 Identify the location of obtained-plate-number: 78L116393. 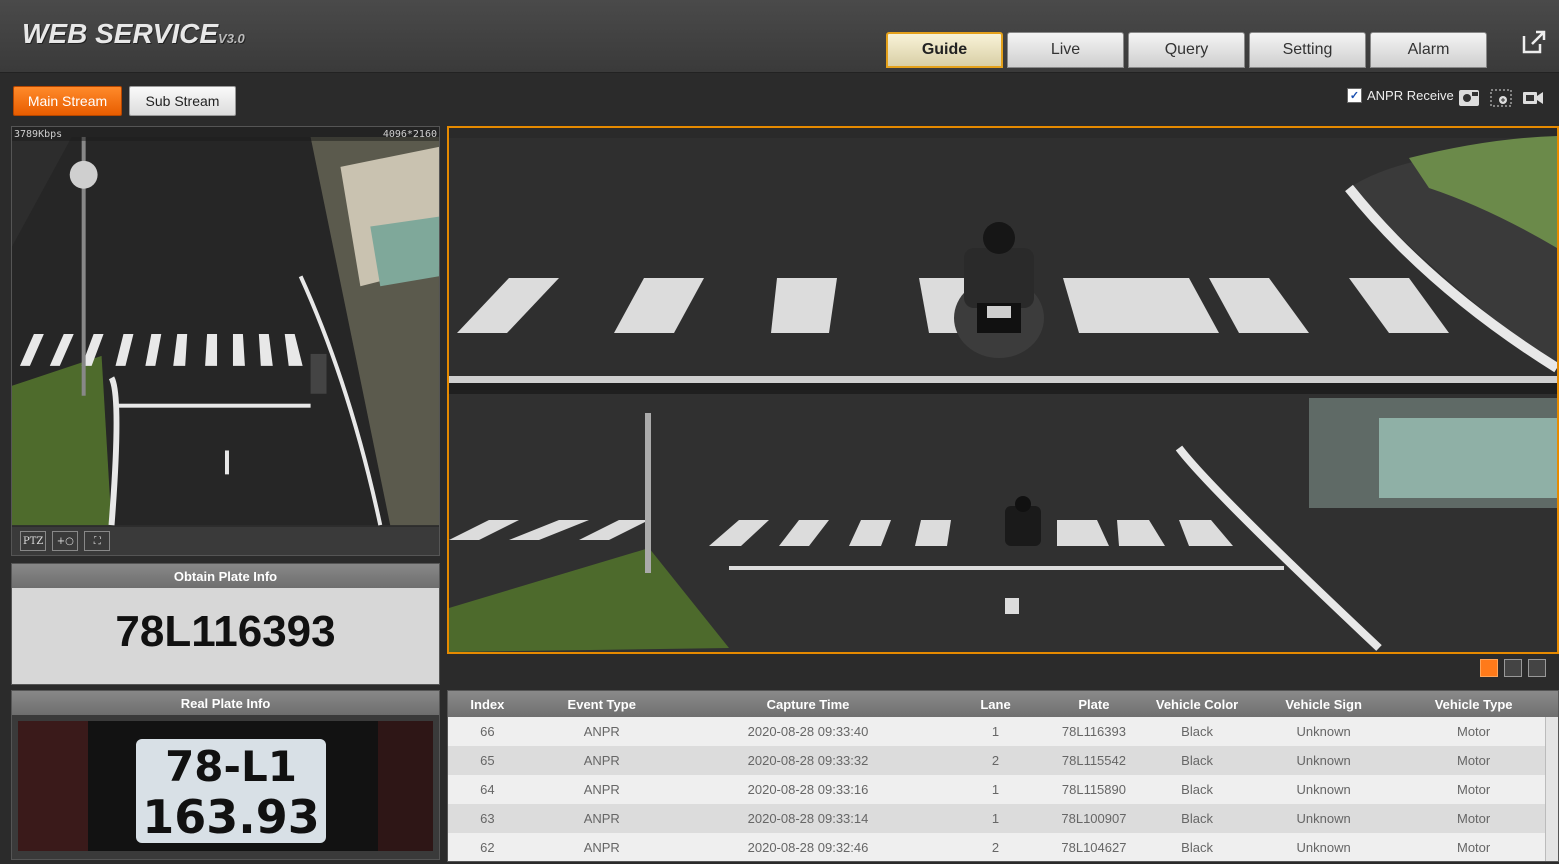
(225, 631).